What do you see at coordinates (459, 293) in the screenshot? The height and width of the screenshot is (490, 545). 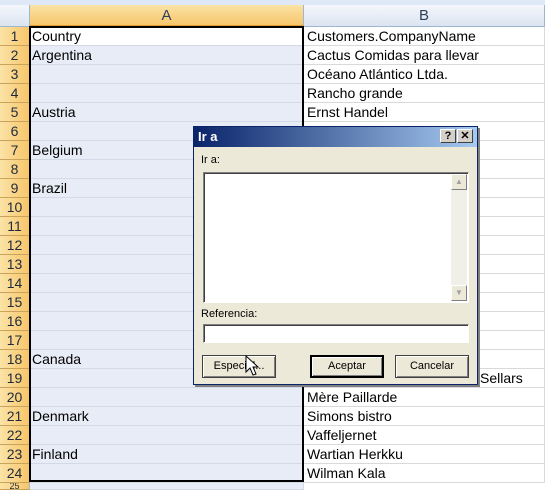 I see `scroll-down-icon: ▼` at bounding box center [459, 293].